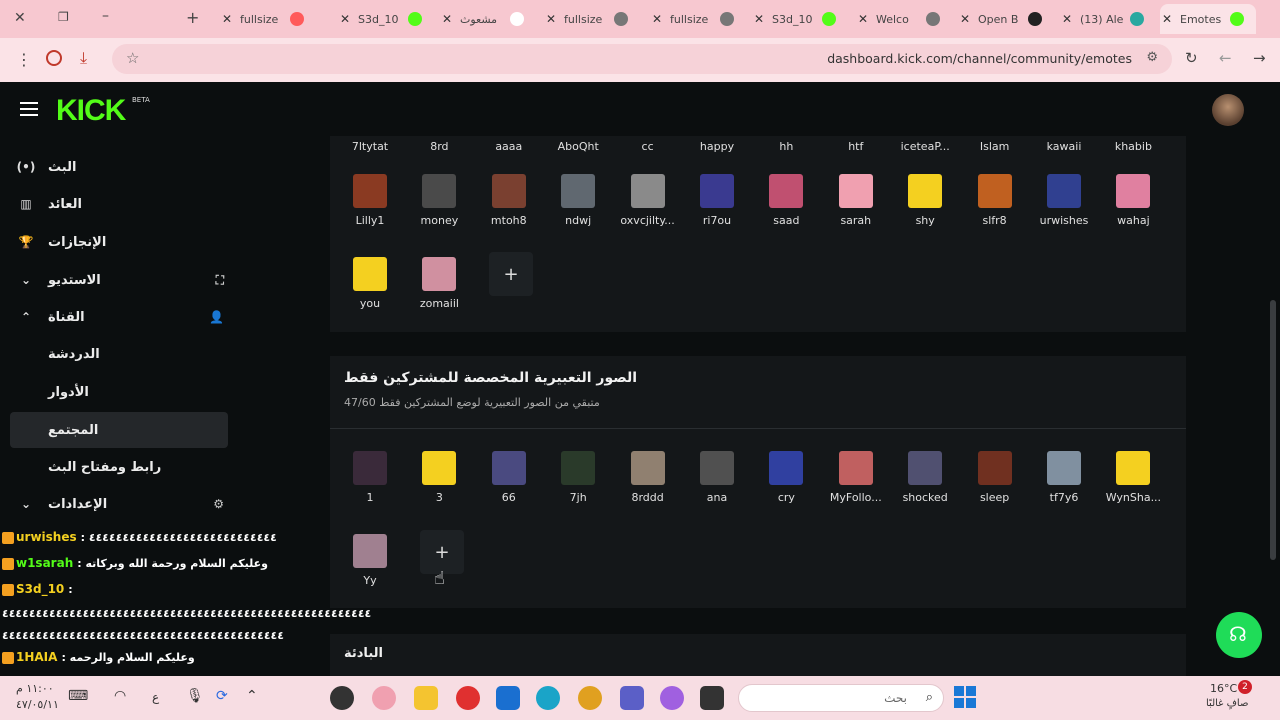  Describe the element at coordinates (800, 19) in the screenshot. I see `browser-tab: ✕ S3d_10` at that location.